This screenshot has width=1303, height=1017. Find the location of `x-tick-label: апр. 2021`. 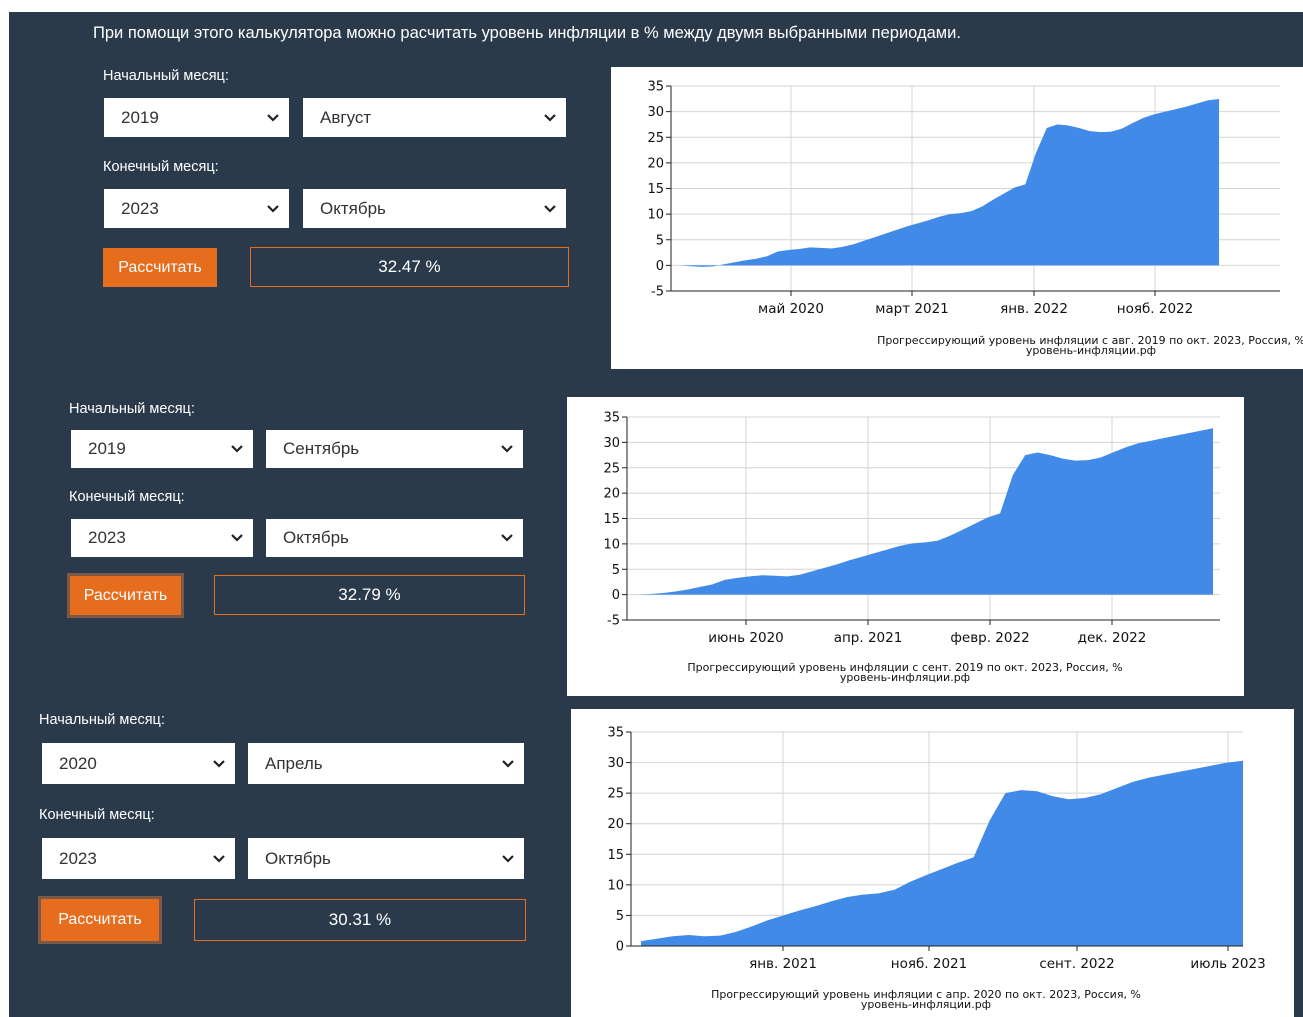

x-tick-label: апр. 2021 is located at coordinates (868, 638).